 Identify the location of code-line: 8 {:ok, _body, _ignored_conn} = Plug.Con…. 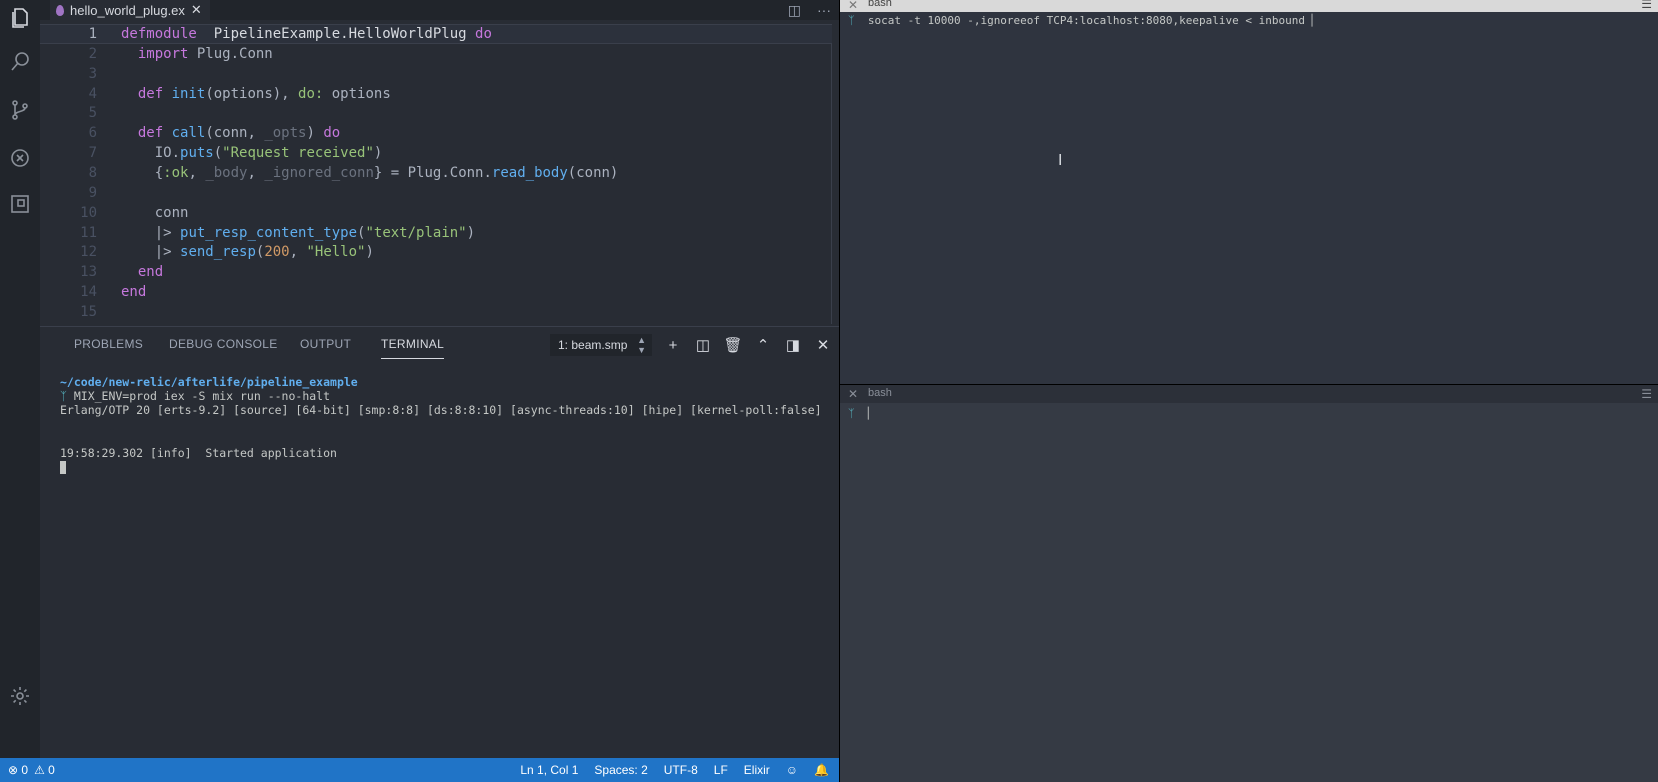
(436, 173).